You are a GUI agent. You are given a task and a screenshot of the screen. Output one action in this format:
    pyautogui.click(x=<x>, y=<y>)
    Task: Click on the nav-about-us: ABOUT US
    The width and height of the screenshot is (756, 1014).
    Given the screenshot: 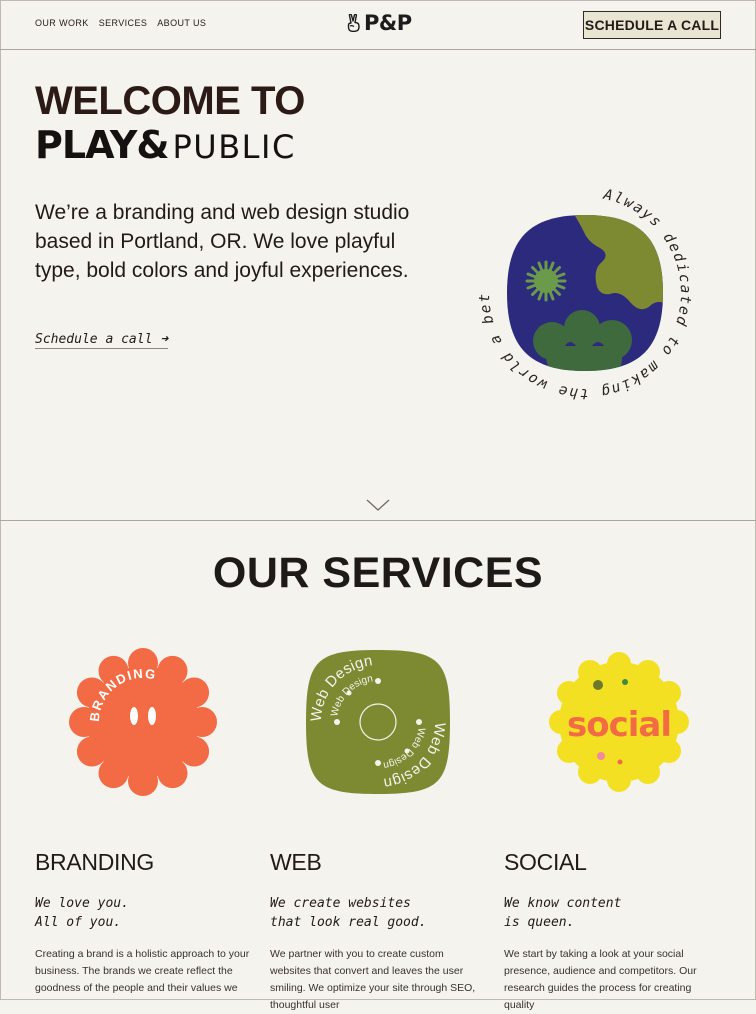 What is the action you would take?
    pyautogui.click(x=181, y=23)
    